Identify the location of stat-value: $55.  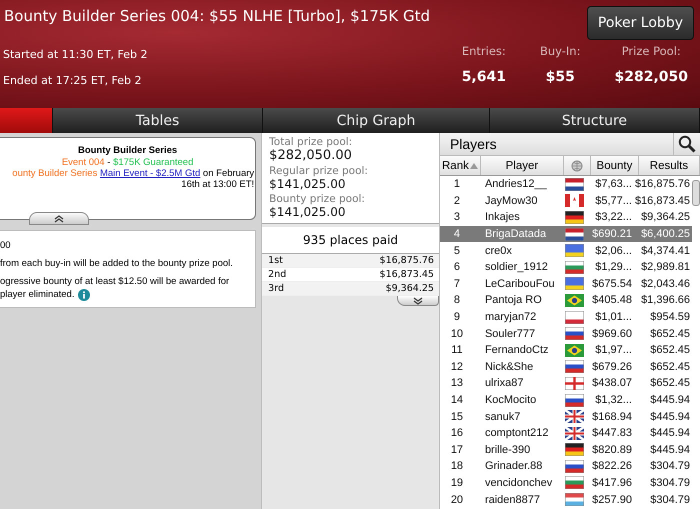
(560, 77).